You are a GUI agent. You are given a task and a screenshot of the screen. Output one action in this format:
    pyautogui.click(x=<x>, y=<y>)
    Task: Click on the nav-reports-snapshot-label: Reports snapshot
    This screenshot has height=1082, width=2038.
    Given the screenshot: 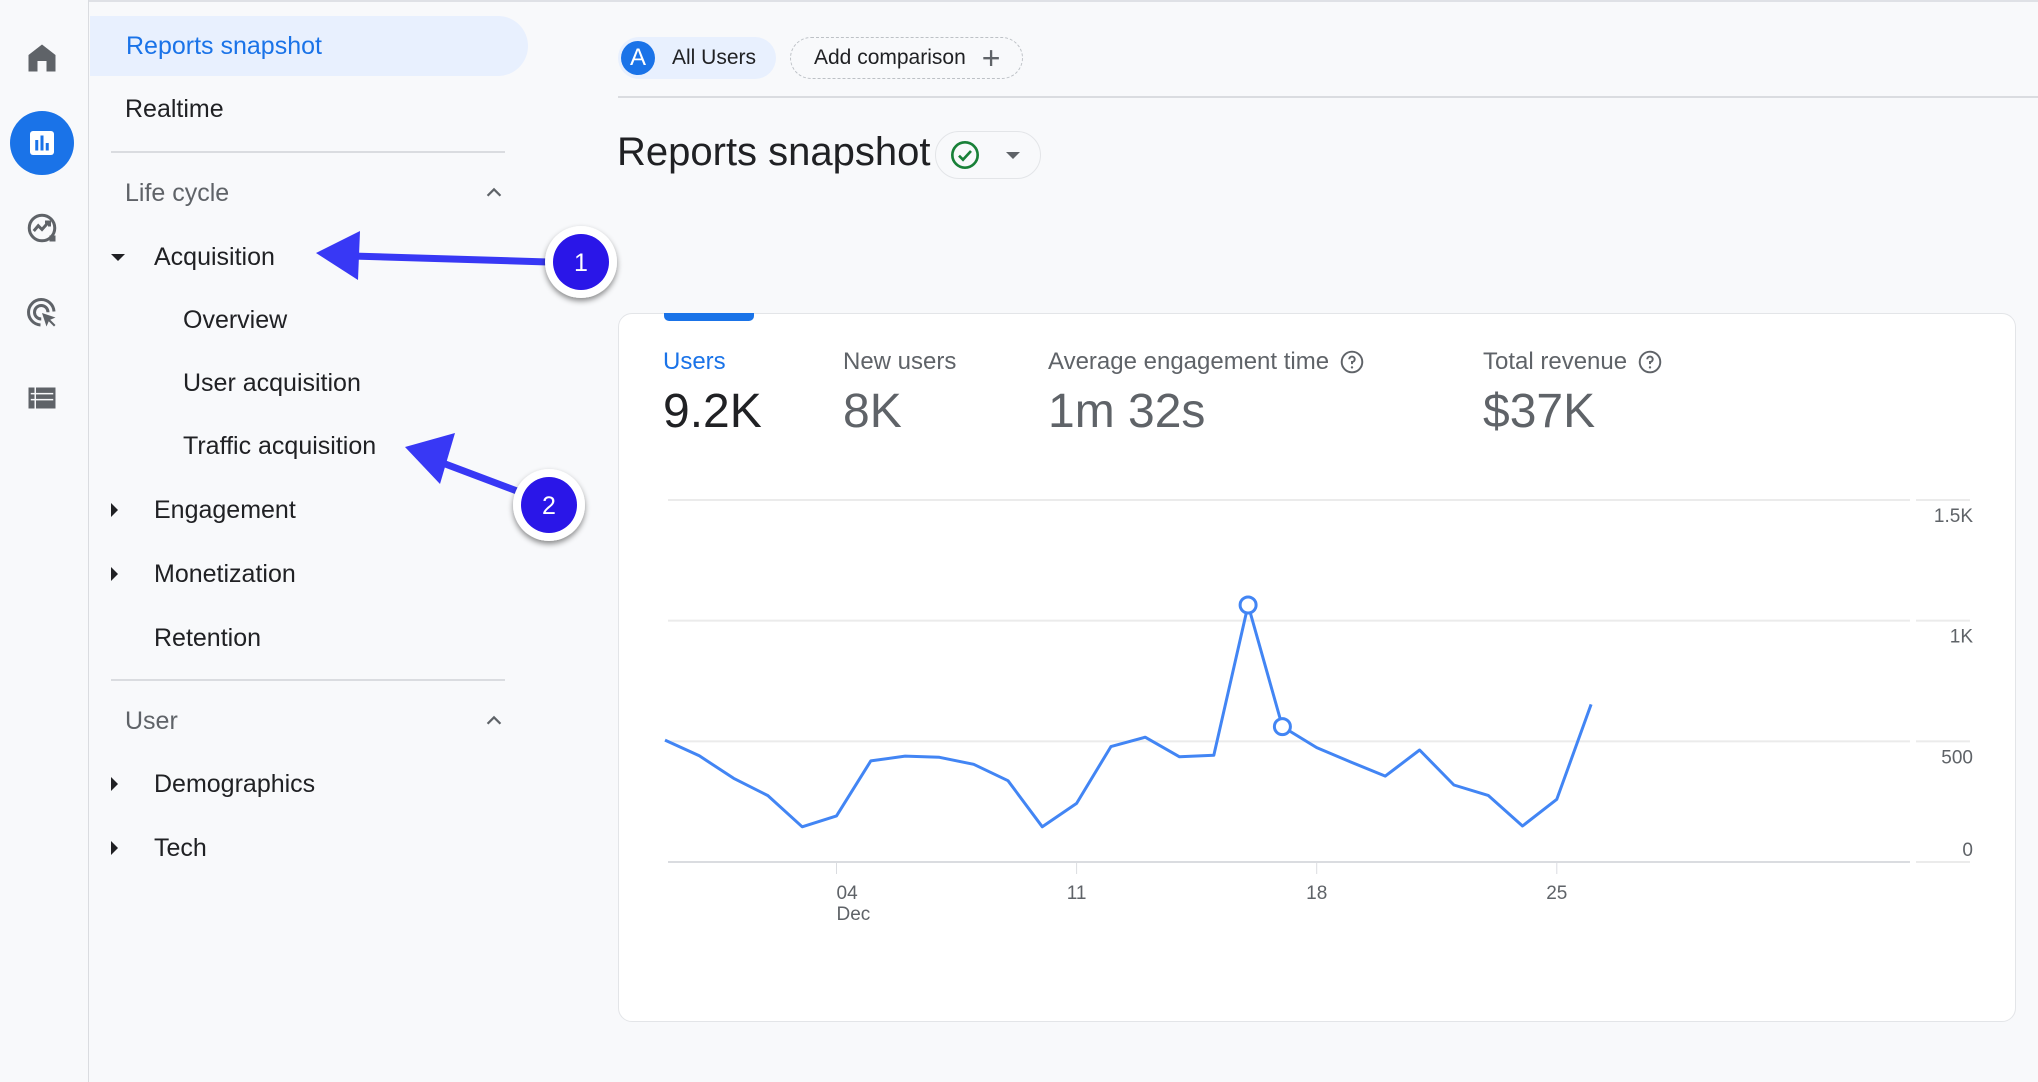 What is the action you would take?
    pyautogui.click(x=224, y=45)
    